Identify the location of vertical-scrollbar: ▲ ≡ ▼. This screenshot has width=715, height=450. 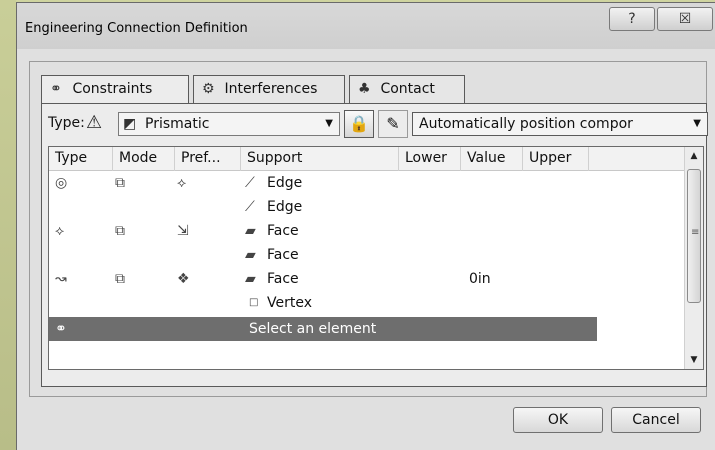
(693, 258).